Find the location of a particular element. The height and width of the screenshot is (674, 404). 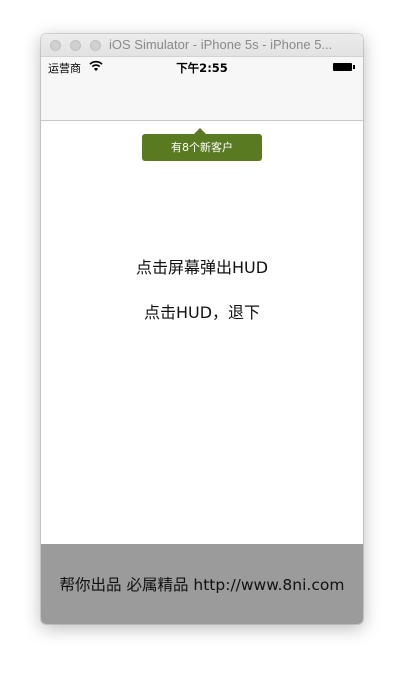

minimize-button is located at coordinates (75, 45).